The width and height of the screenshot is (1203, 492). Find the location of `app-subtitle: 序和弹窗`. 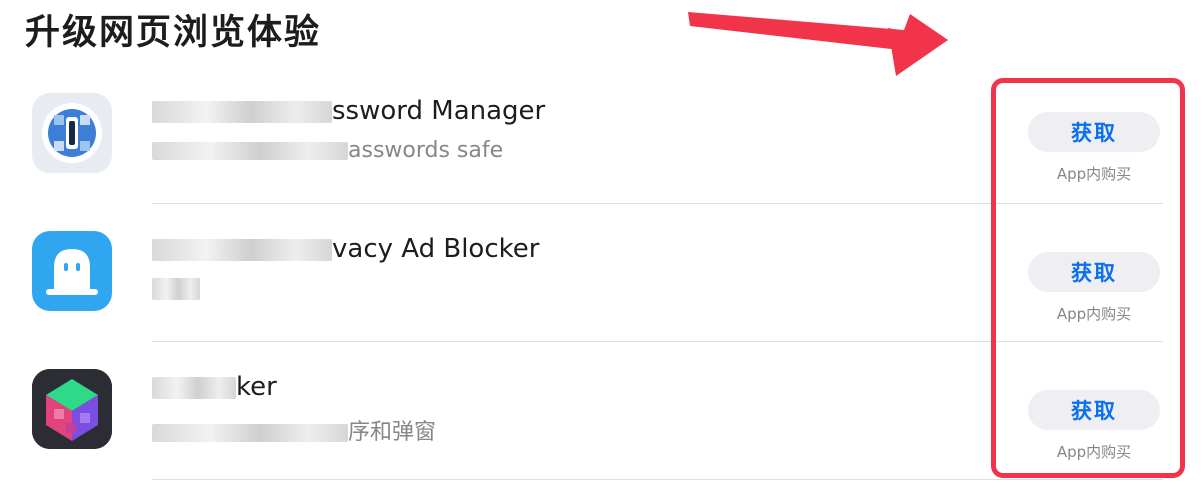

app-subtitle: 序和弹窗 is located at coordinates (294, 430).